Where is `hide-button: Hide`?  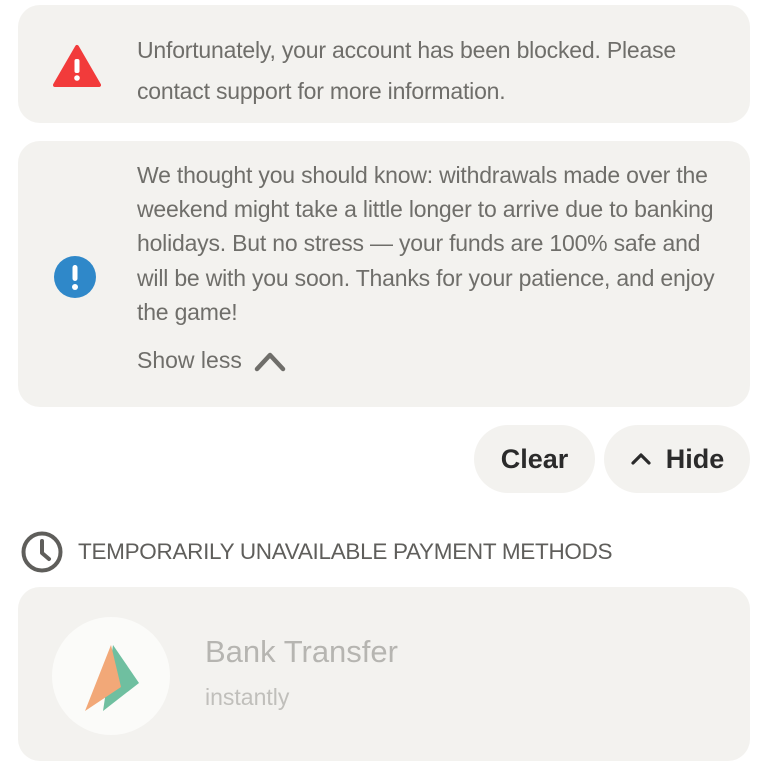
hide-button: Hide is located at coordinates (677, 459).